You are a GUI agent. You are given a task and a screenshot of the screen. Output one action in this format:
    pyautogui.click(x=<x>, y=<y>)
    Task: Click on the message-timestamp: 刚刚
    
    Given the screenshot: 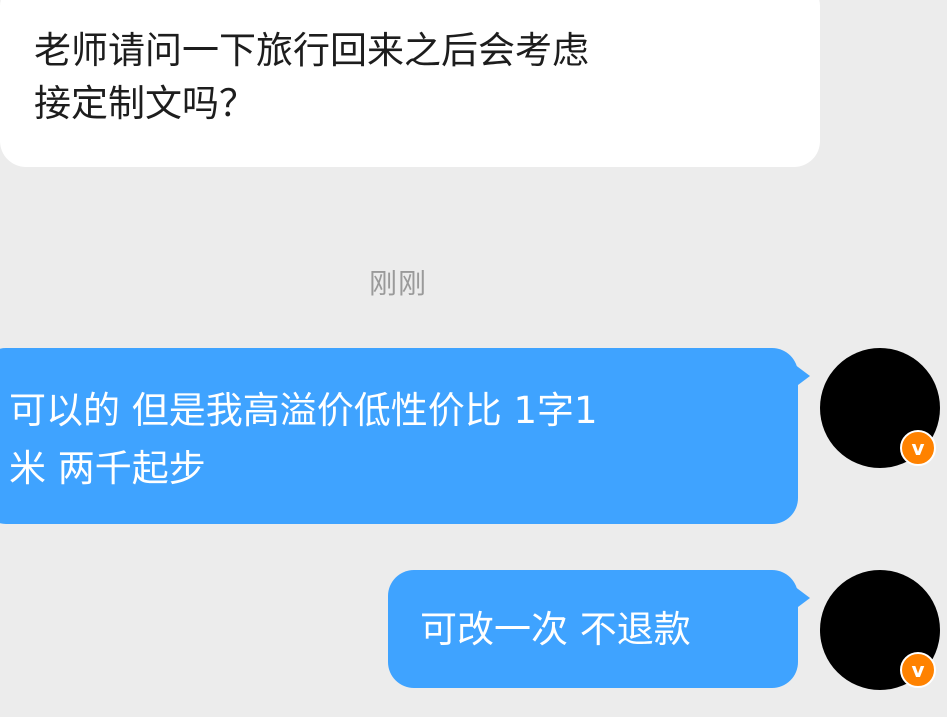 What is the action you would take?
    pyautogui.click(x=397, y=283)
    